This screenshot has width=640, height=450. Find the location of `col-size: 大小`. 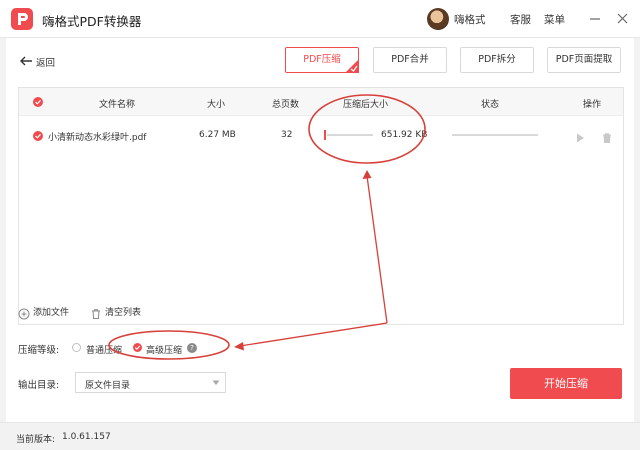

col-size: 大小 is located at coordinates (216, 105).